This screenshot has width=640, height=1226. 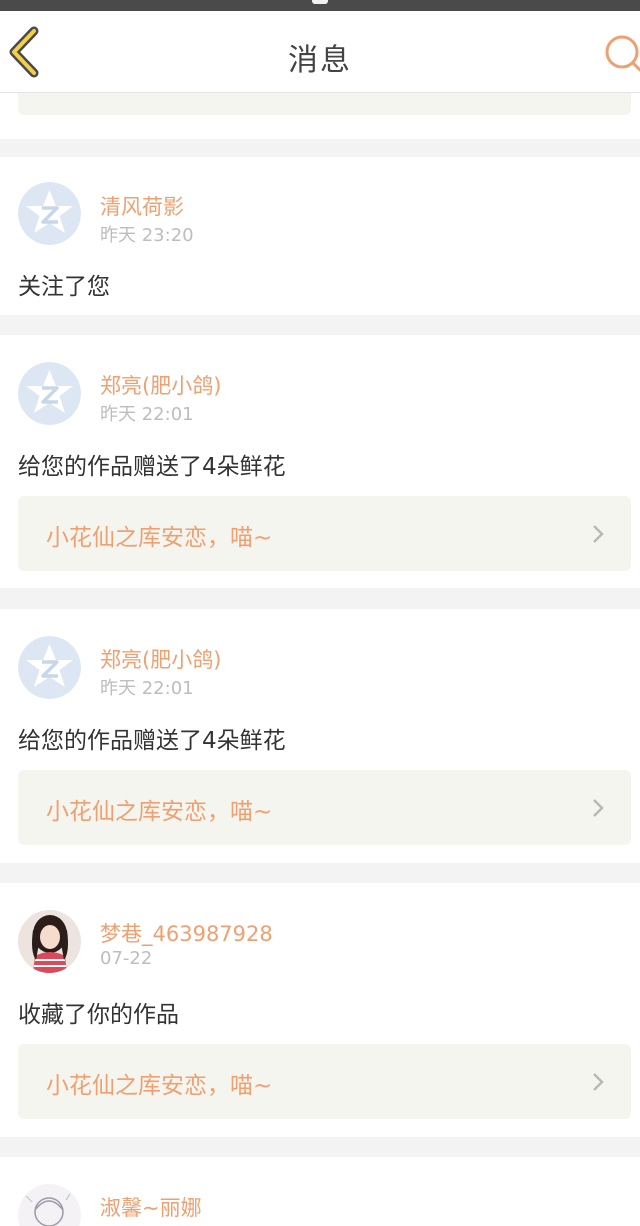 What do you see at coordinates (64, 287) in the screenshot?
I see `message-text: 关注了您` at bounding box center [64, 287].